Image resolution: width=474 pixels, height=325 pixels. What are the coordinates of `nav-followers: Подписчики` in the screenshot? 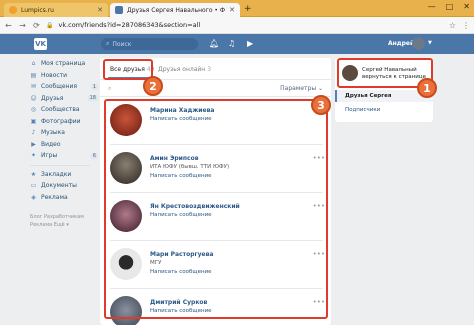 It's located at (384, 110).